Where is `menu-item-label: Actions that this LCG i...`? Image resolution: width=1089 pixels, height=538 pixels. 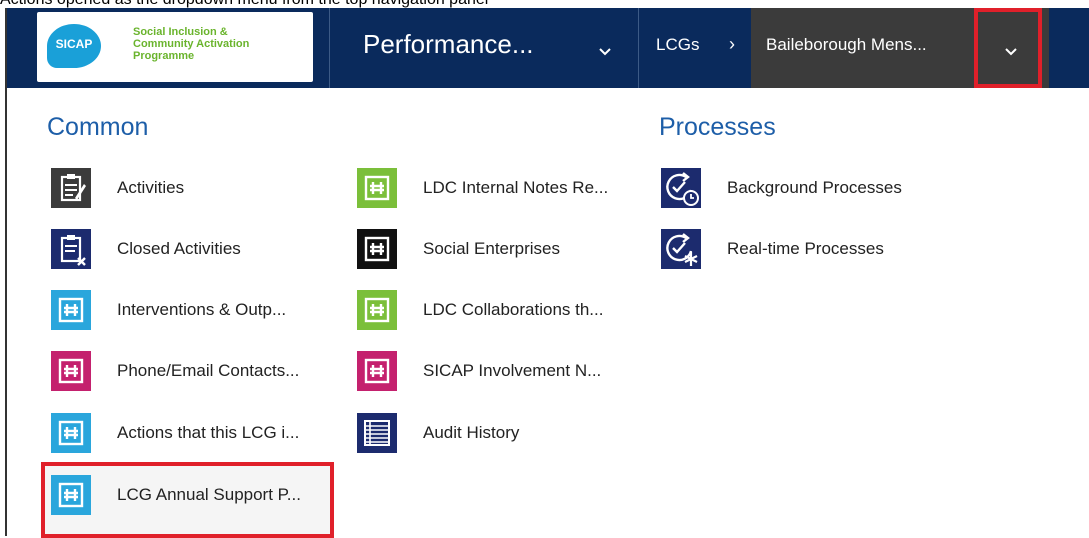 menu-item-label: Actions that this LCG i... is located at coordinates (208, 432).